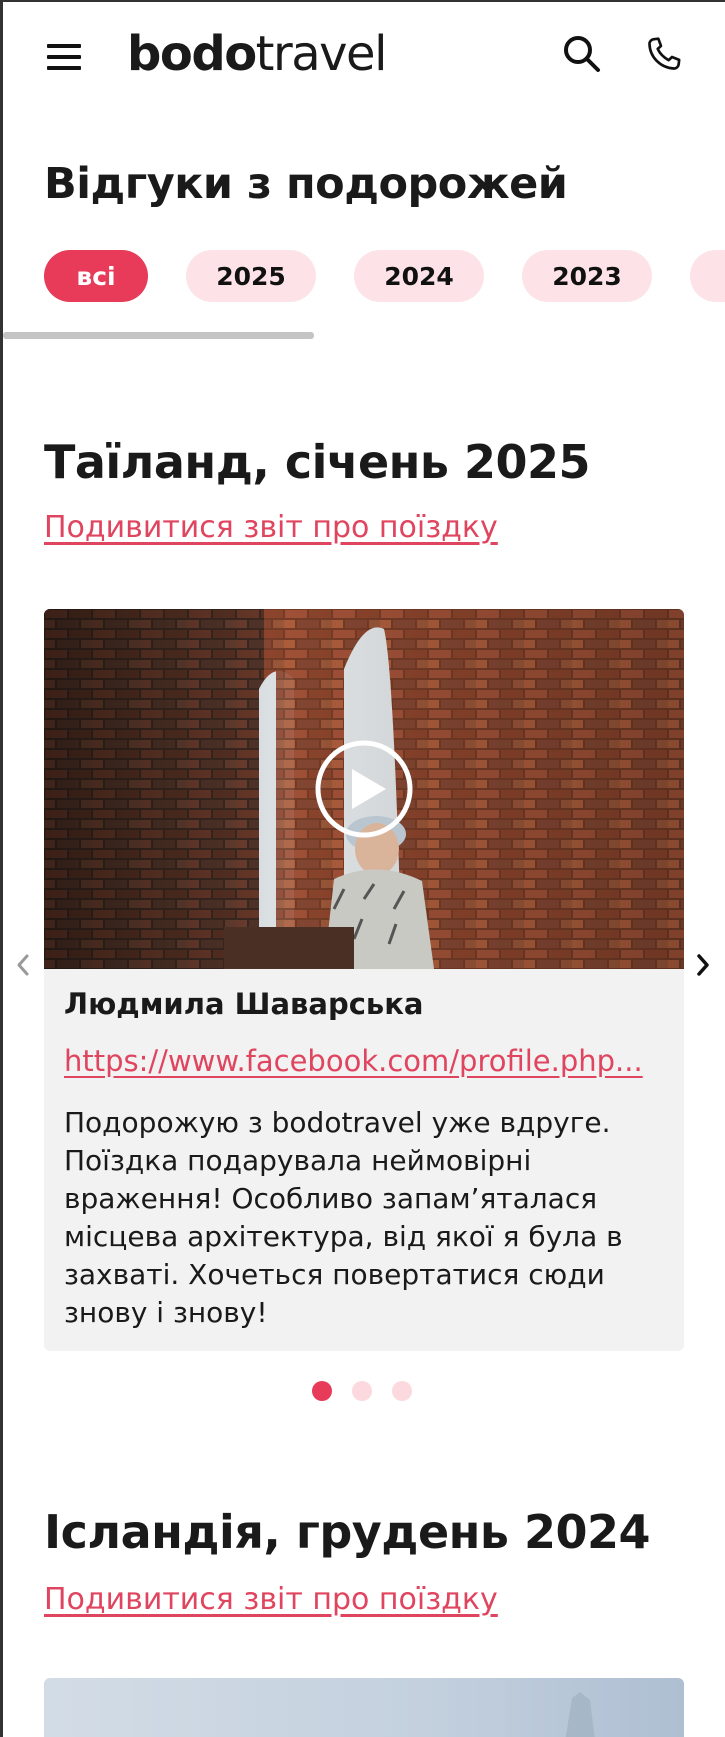 This screenshot has width=725, height=1737. Describe the element at coordinates (244, 1004) in the screenshot. I see `reviewer-name: Людмила Шаварська` at that location.